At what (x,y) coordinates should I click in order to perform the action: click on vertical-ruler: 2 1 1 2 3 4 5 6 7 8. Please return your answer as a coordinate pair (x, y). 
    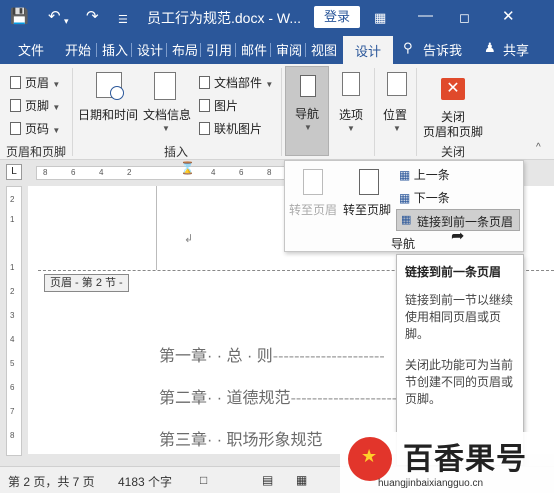
    Looking at the image, I should click on (14, 321).